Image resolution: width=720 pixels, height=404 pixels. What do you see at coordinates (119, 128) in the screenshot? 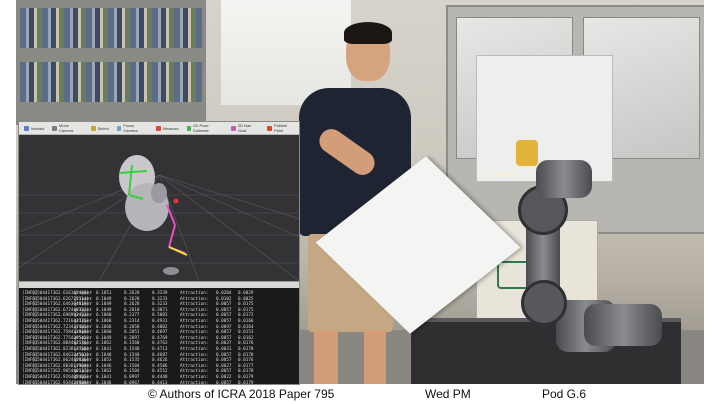
I see `focus-camera-icon` at bounding box center [119, 128].